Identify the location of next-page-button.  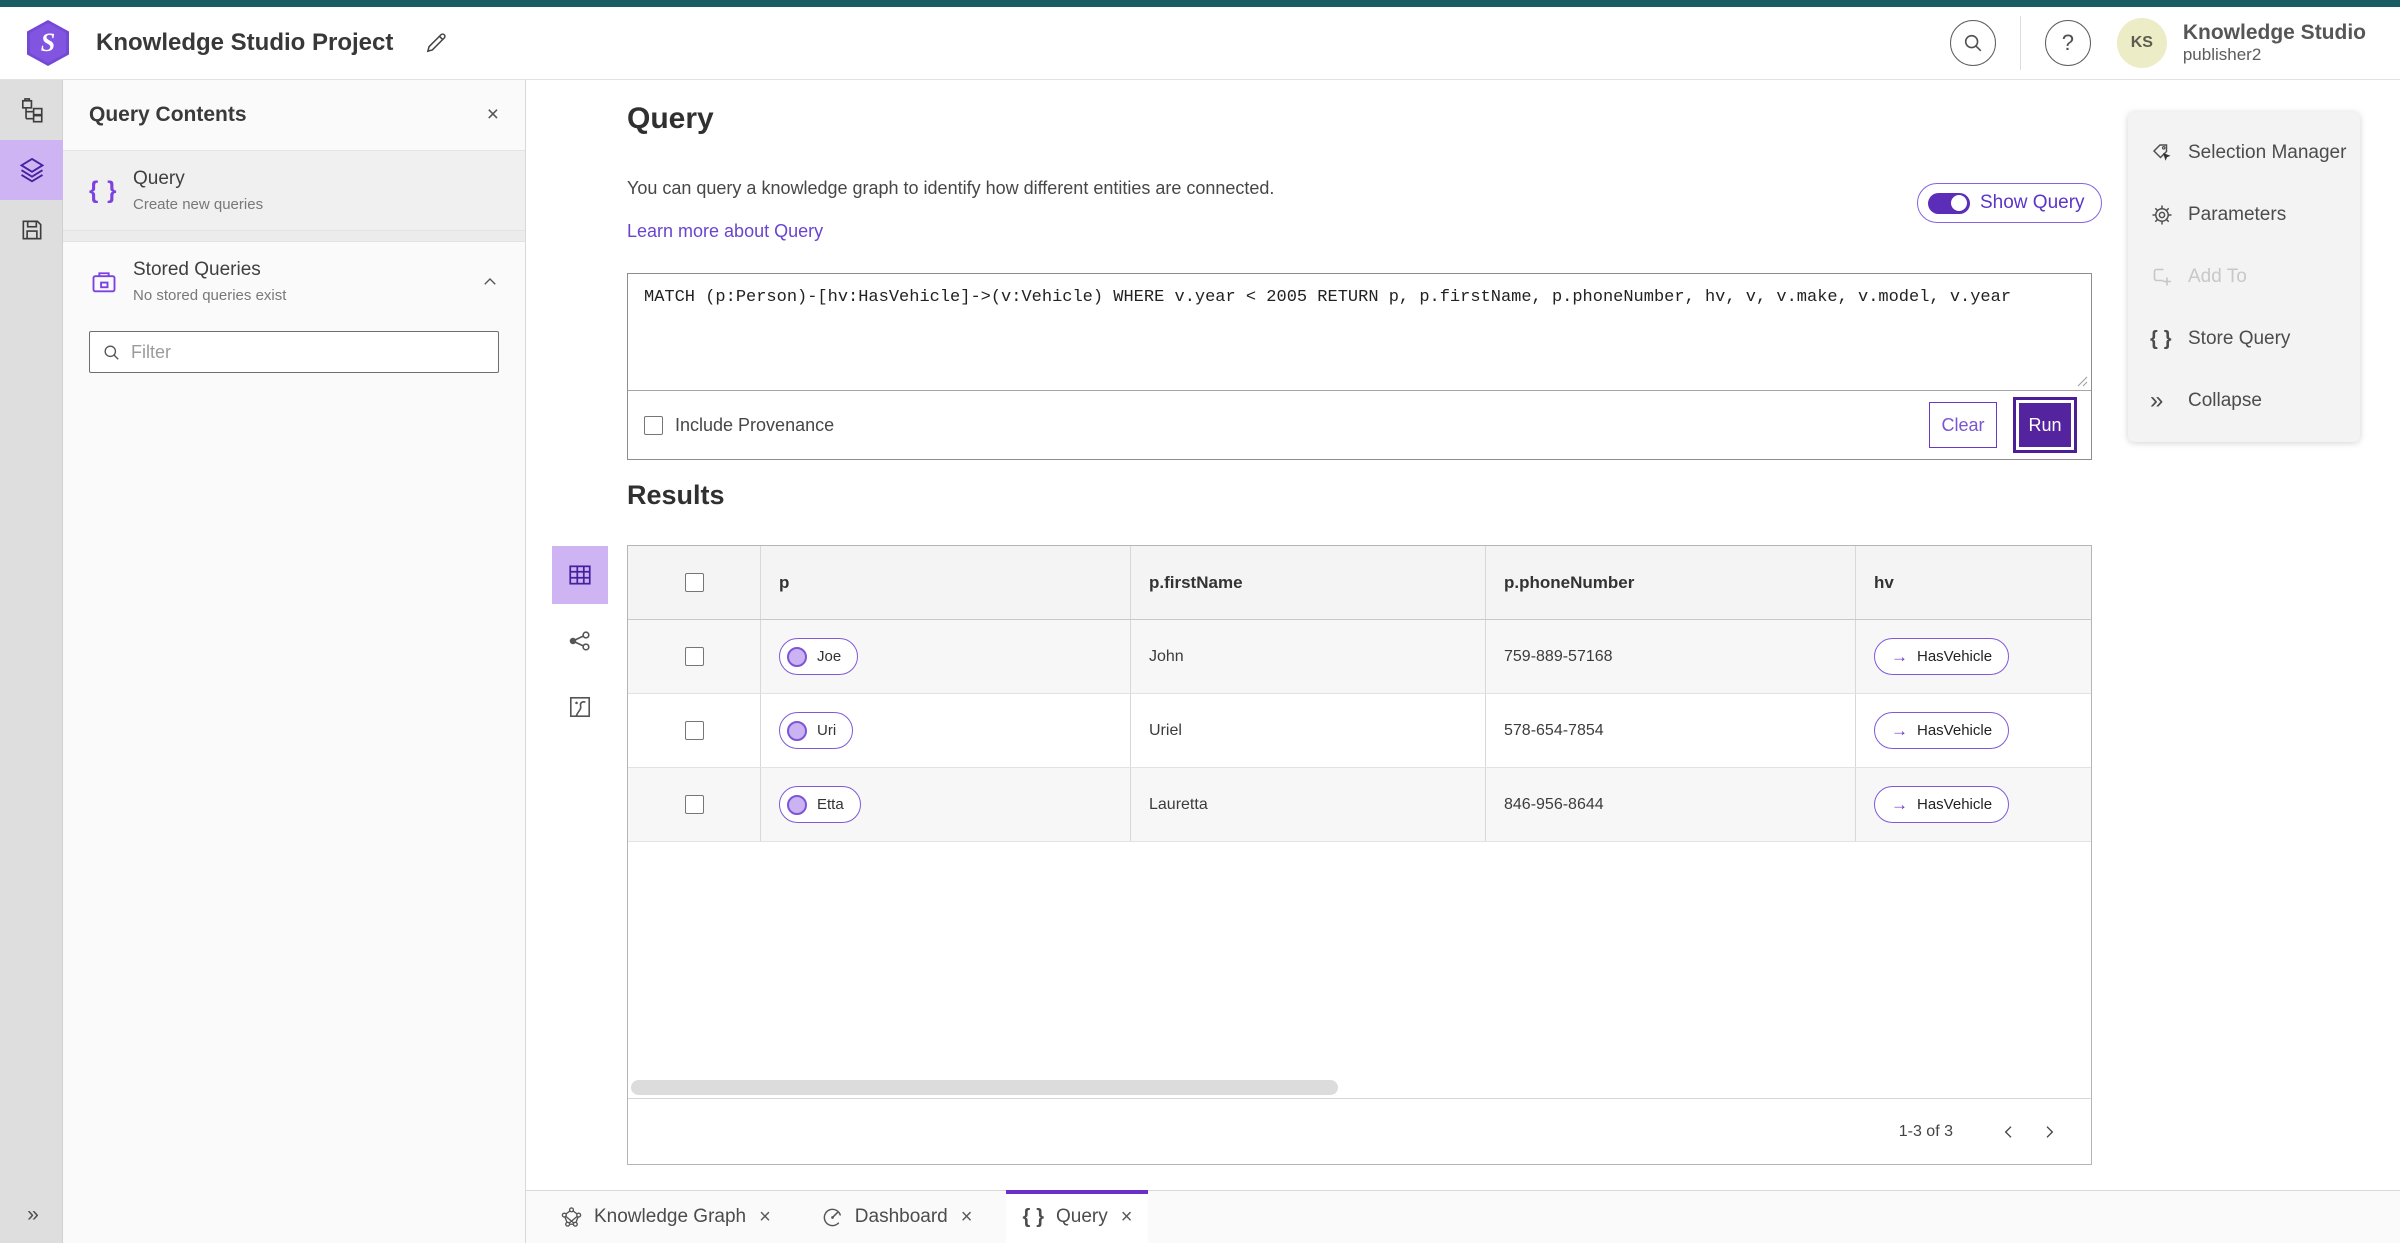
(2049, 1132).